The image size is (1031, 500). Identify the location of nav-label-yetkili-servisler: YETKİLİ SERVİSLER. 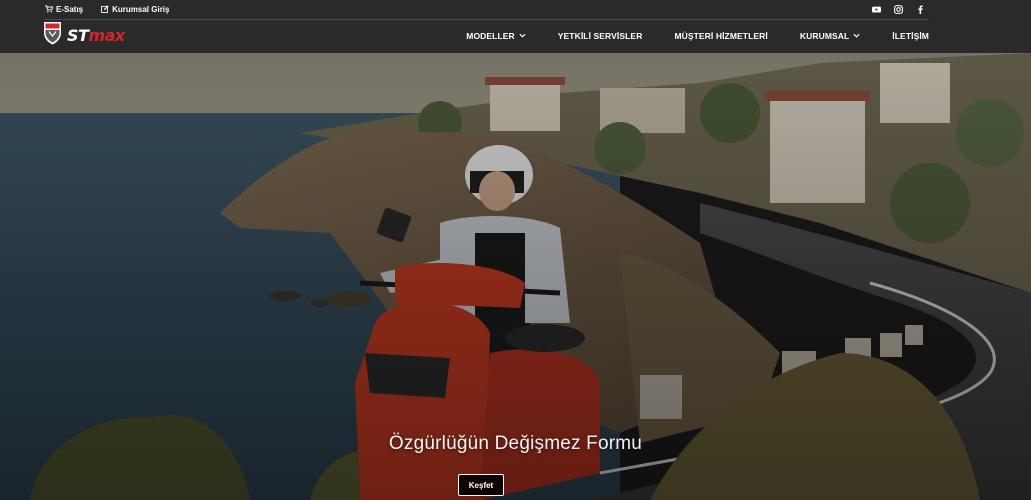
(600, 36).